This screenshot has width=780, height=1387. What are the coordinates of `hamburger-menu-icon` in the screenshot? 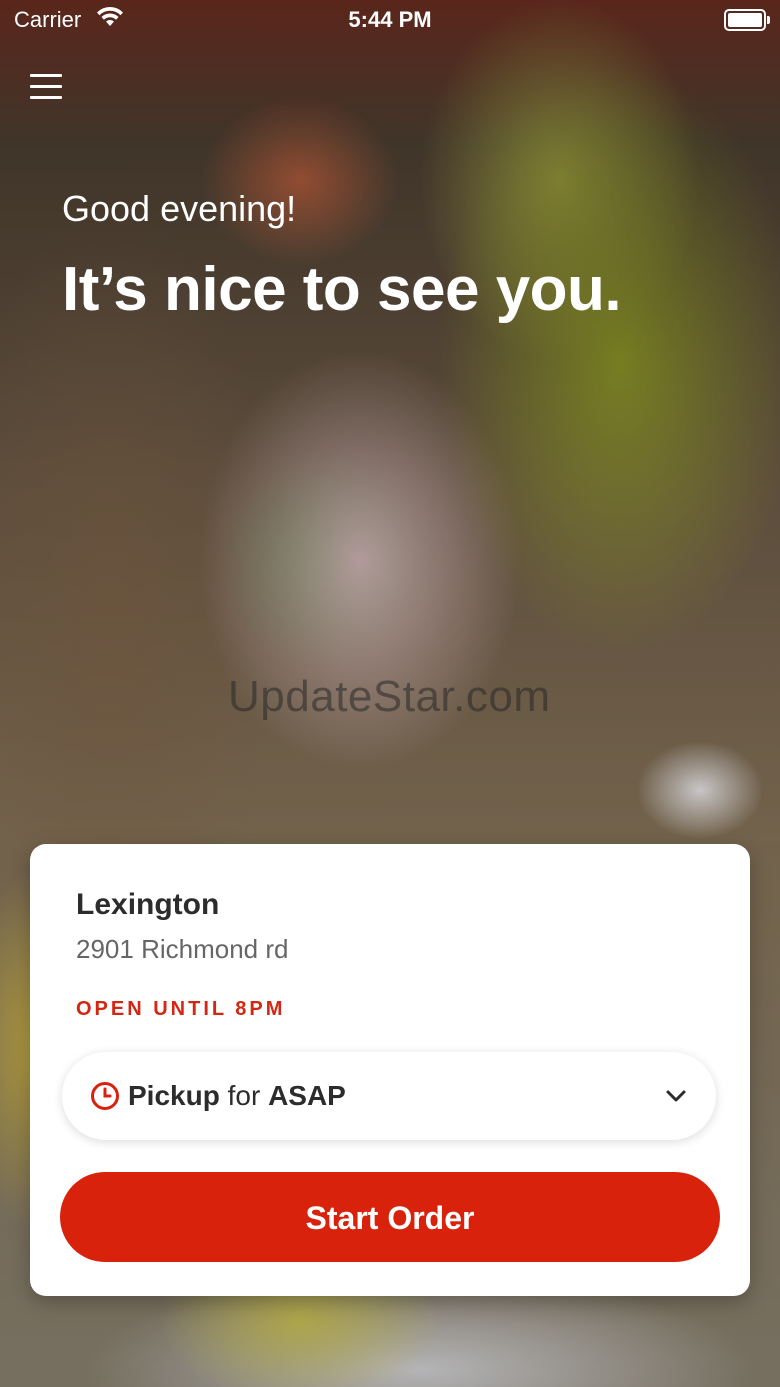 It's located at (46, 89).